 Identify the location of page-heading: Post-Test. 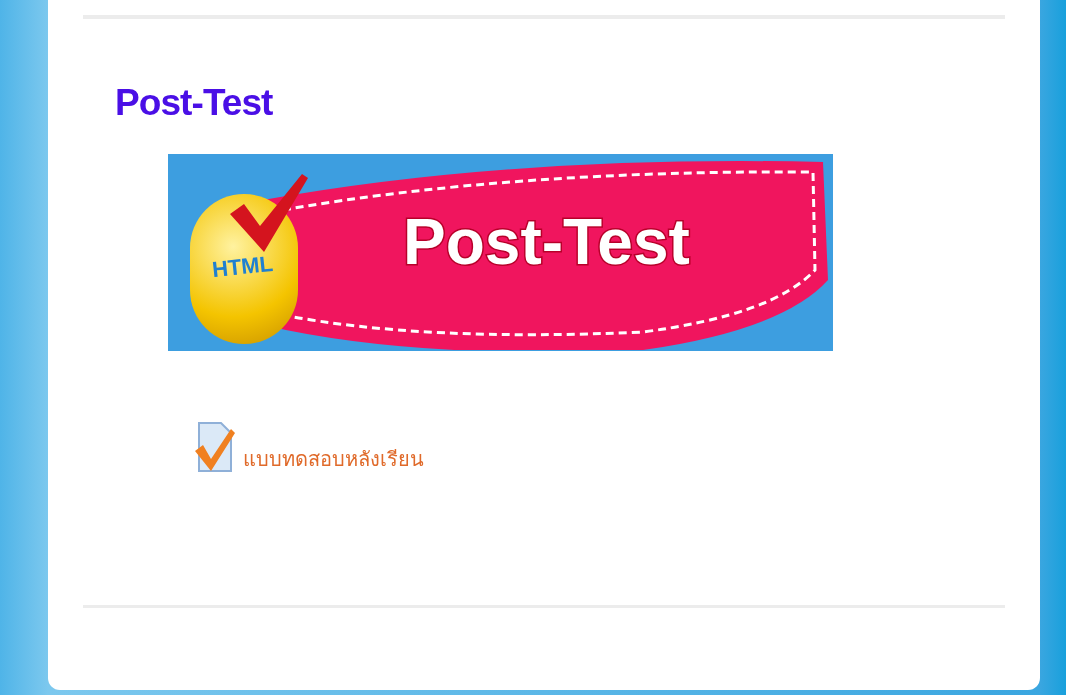
(194, 103).